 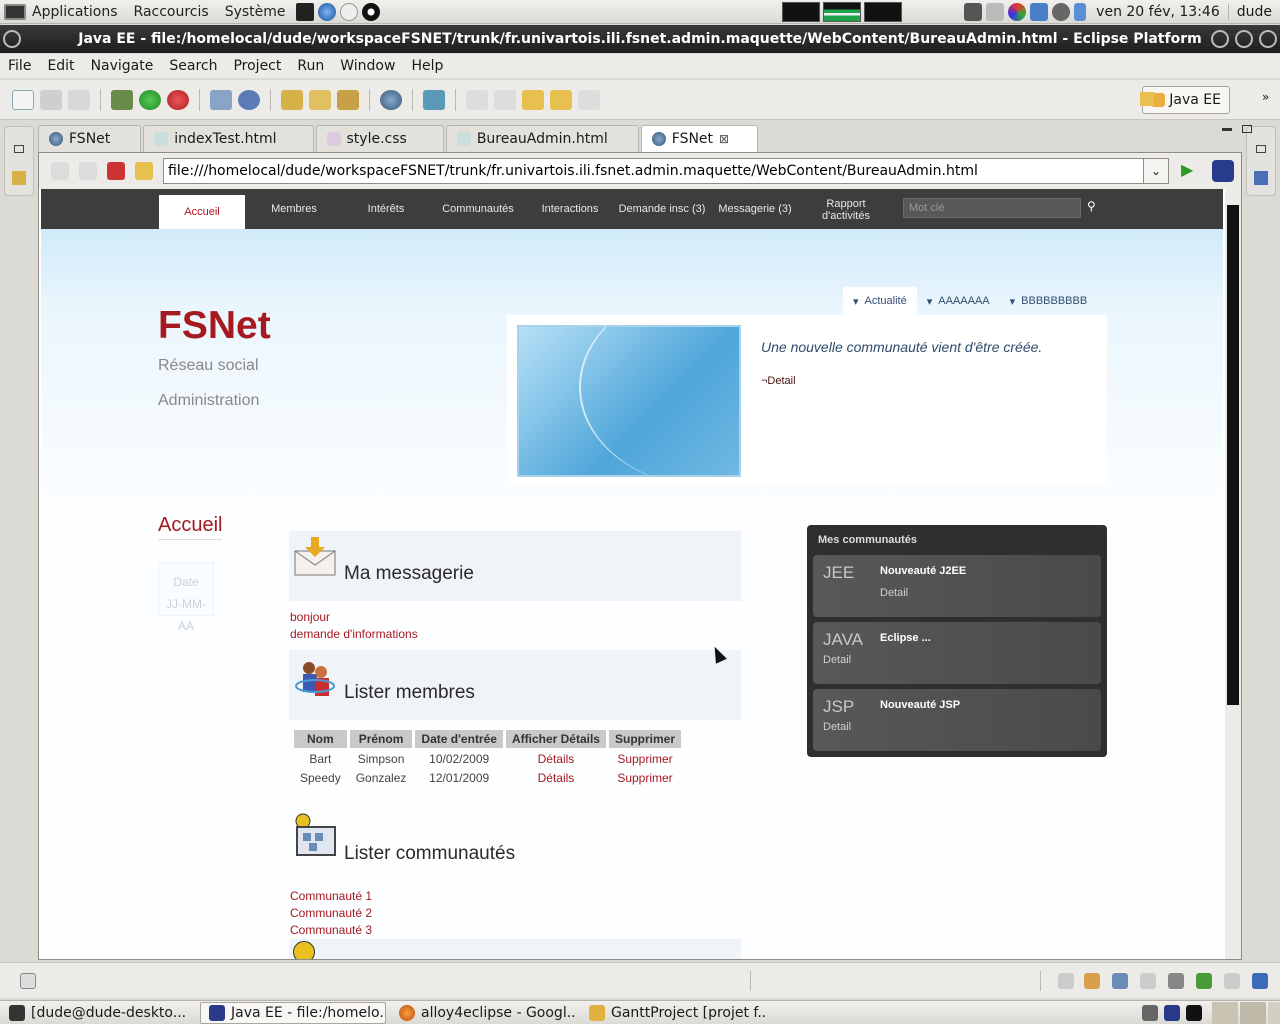 What do you see at coordinates (992, 208) in the screenshot?
I see `search-input: Mot clé` at bounding box center [992, 208].